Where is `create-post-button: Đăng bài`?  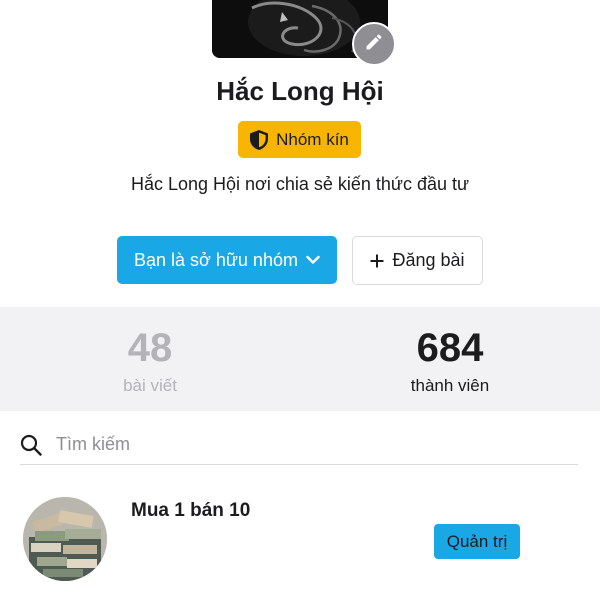
create-post-button: Đăng bài is located at coordinates (417, 260).